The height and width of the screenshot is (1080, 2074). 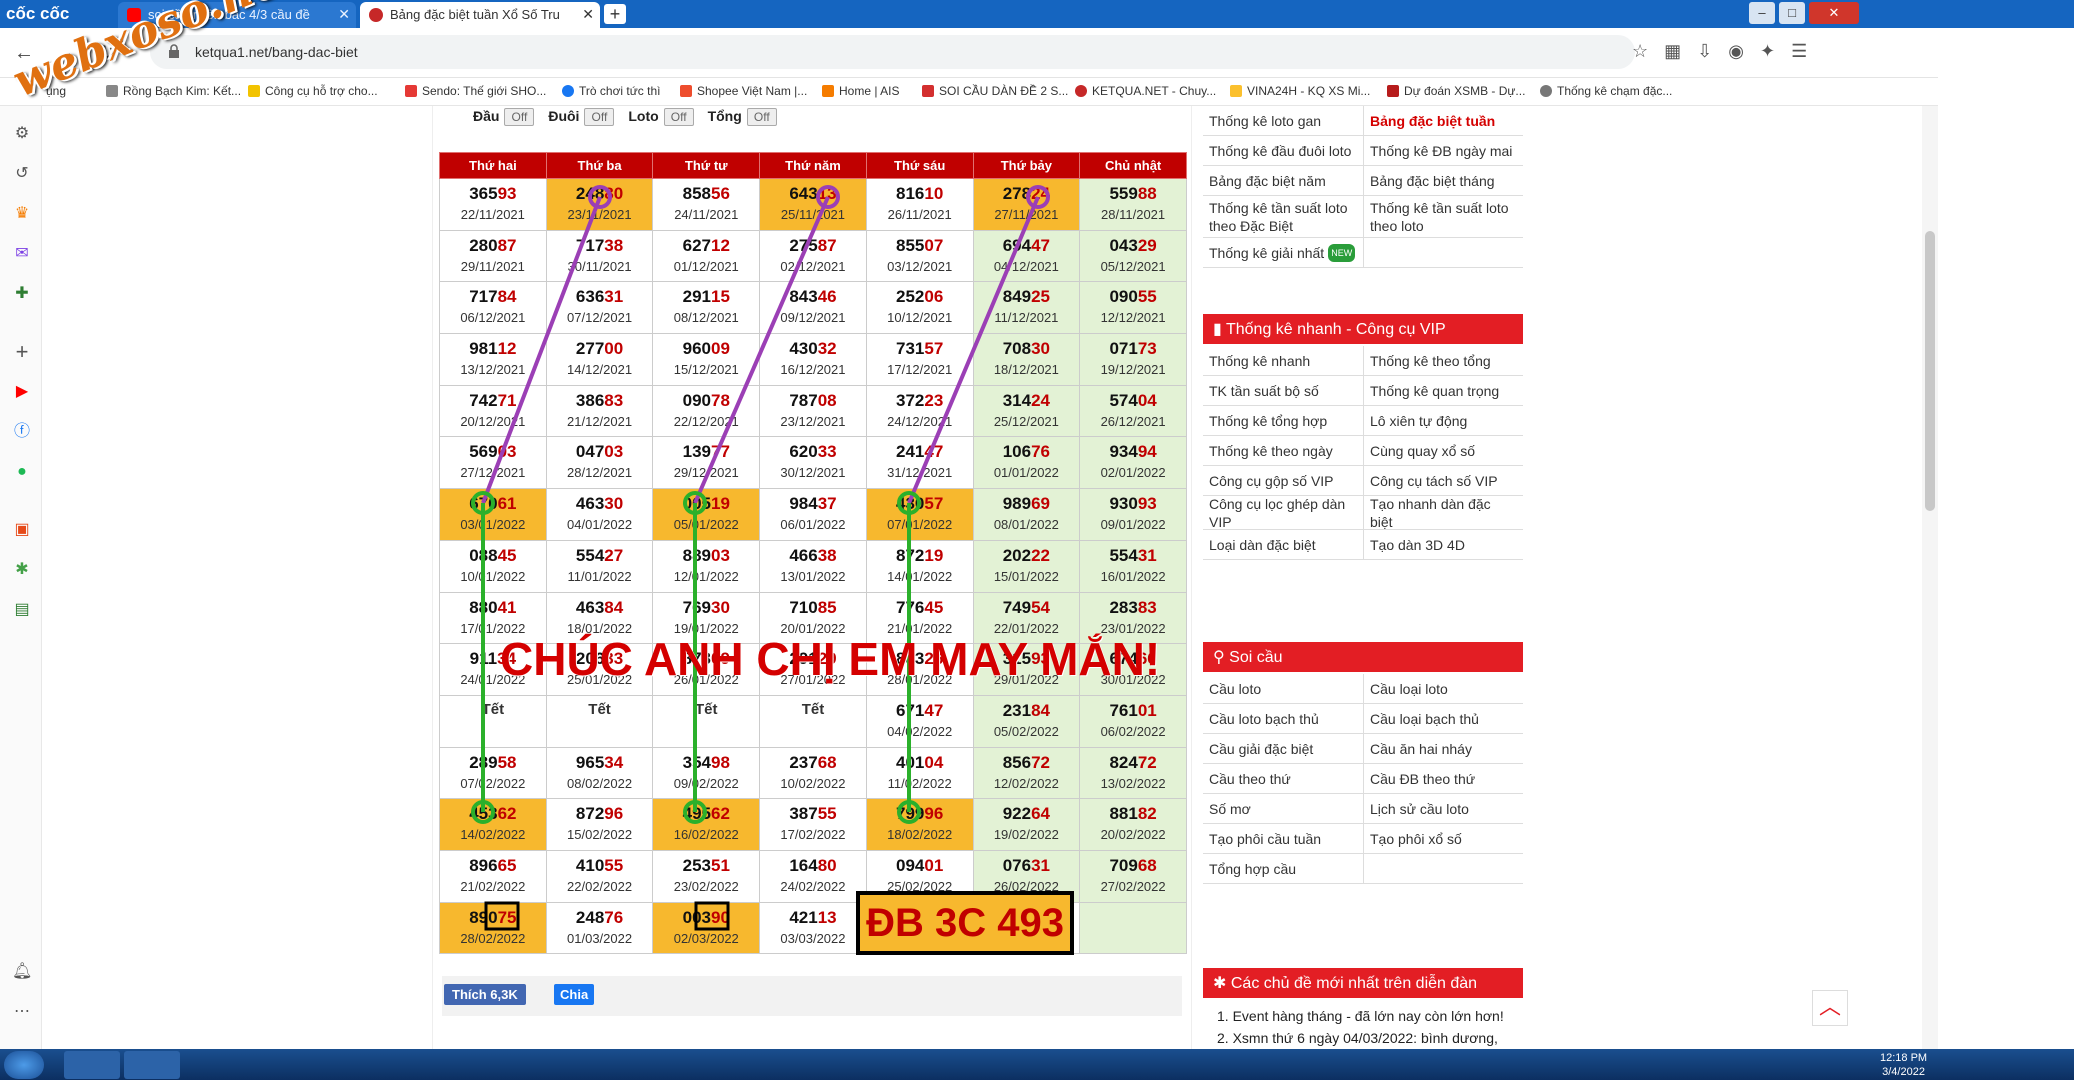 What do you see at coordinates (1283, 688) in the screenshot?
I see `sidebar-link: Cầu loto` at bounding box center [1283, 688].